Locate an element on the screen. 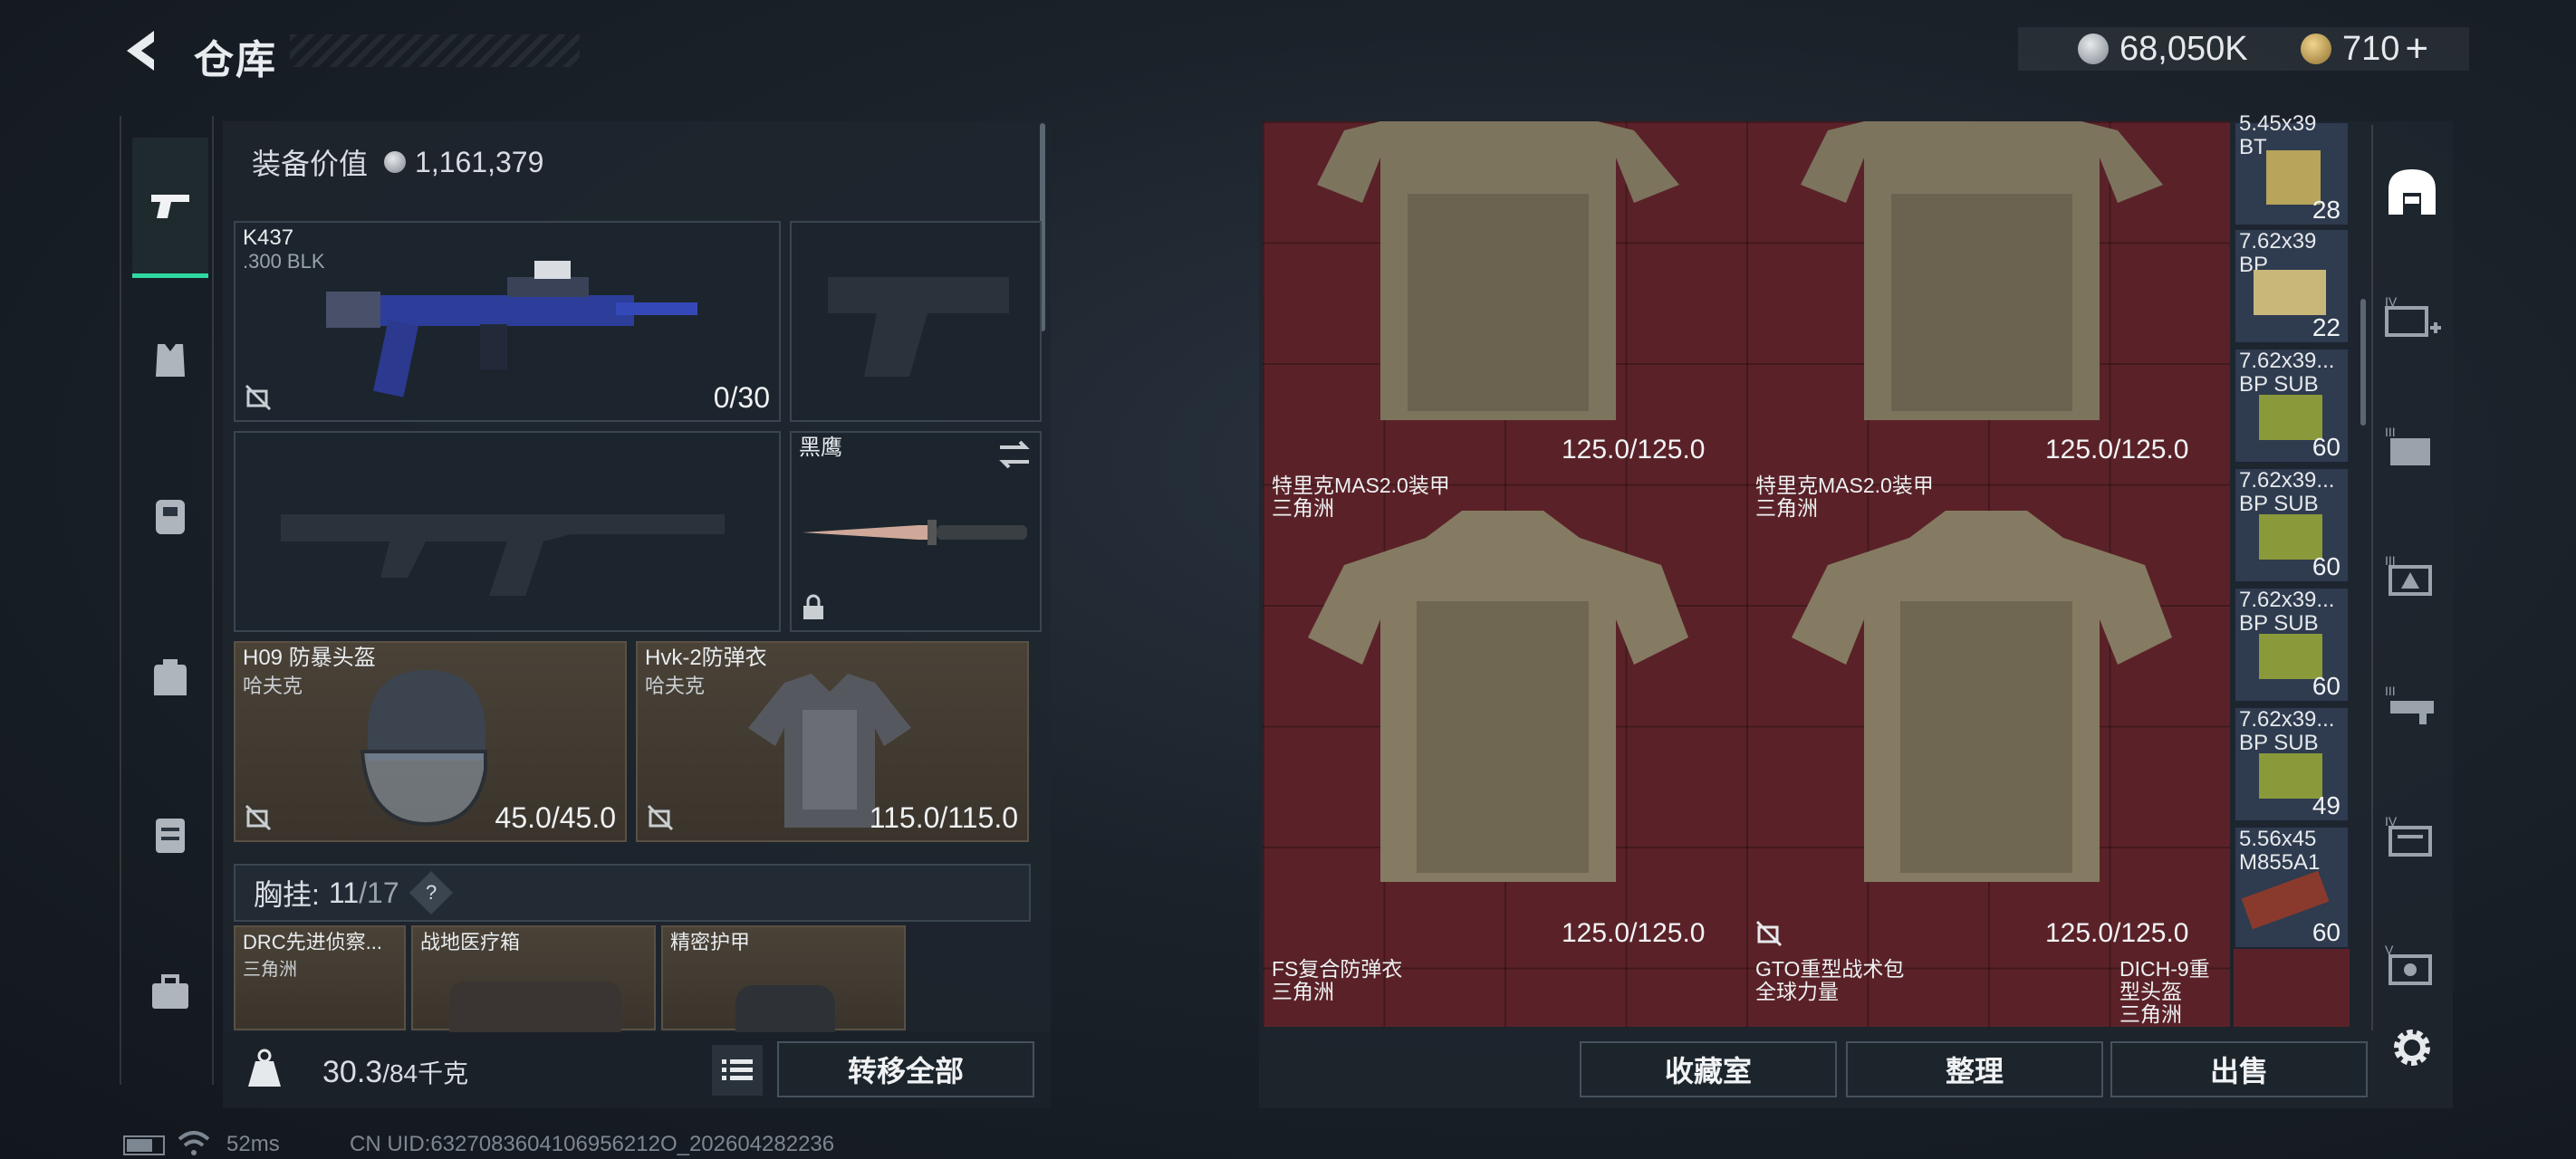 The width and height of the screenshot is (2576, 1159). nav-backpack is located at coordinates (170, 677).